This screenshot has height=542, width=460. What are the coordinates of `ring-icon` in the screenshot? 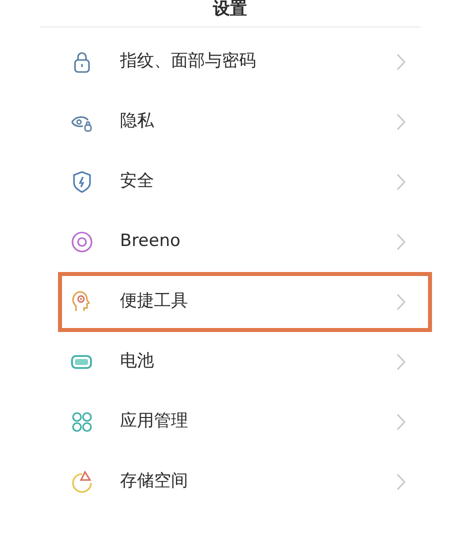 It's located at (82, 242).